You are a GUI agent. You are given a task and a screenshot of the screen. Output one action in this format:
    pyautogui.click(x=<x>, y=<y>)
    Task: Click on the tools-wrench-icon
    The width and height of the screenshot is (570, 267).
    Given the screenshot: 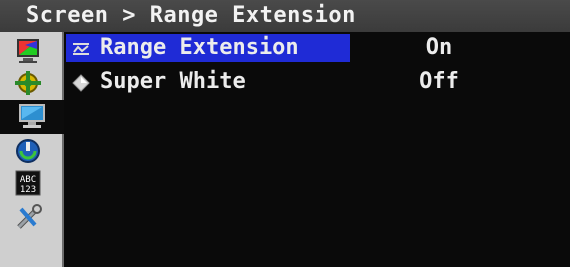 What is the action you would take?
    pyautogui.click(x=29, y=216)
    